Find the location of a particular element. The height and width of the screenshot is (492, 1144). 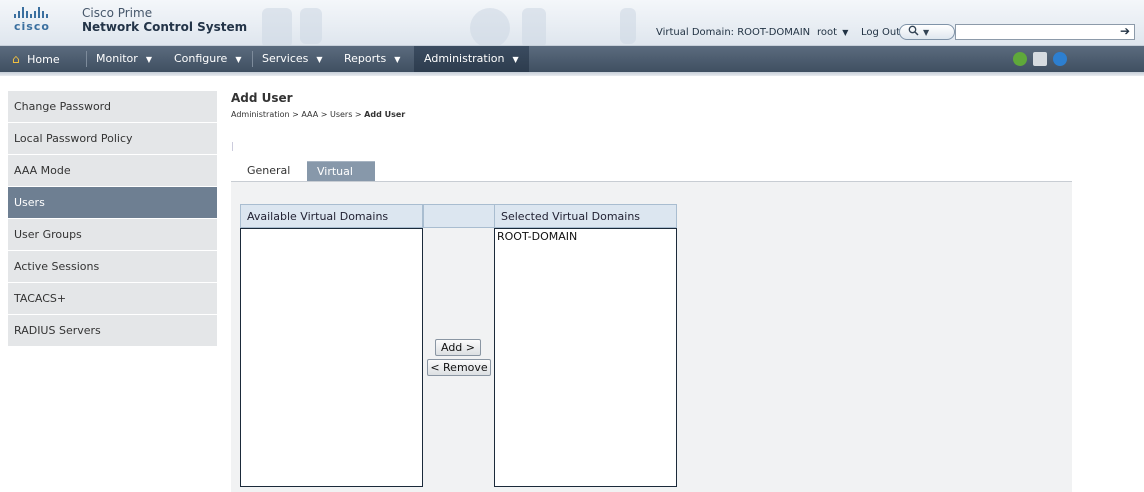

cisco-logo: cisco is located at coordinates (44, 21).